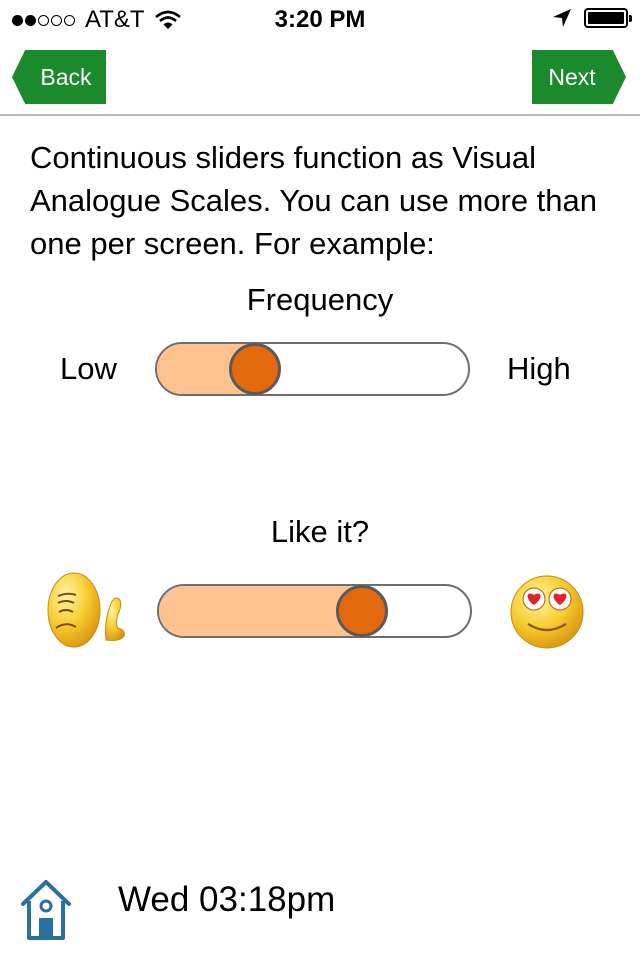  What do you see at coordinates (86, 610) in the screenshot?
I see `sad-face-emoji-icon` at bounding box center [86, 610].